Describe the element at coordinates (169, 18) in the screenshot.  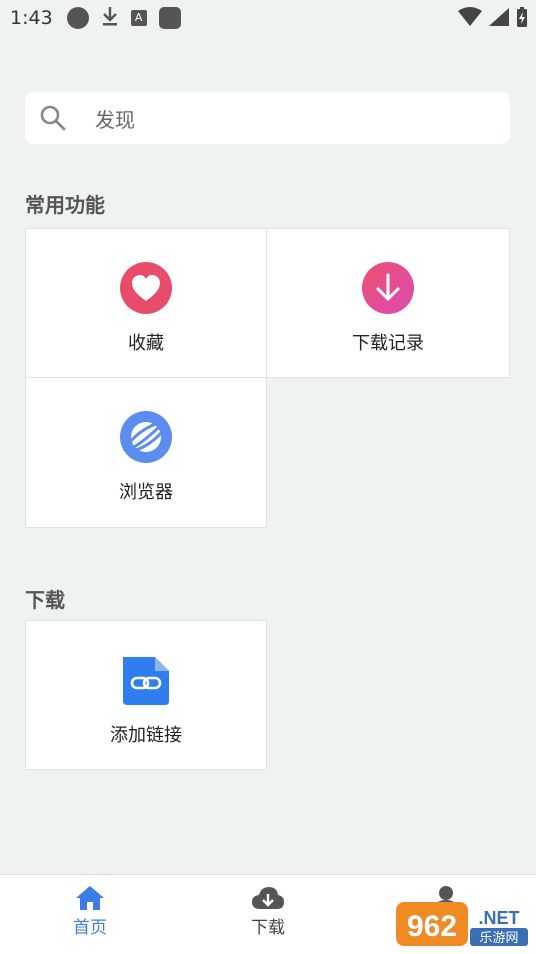
I see `square-notification-icon` at that location.